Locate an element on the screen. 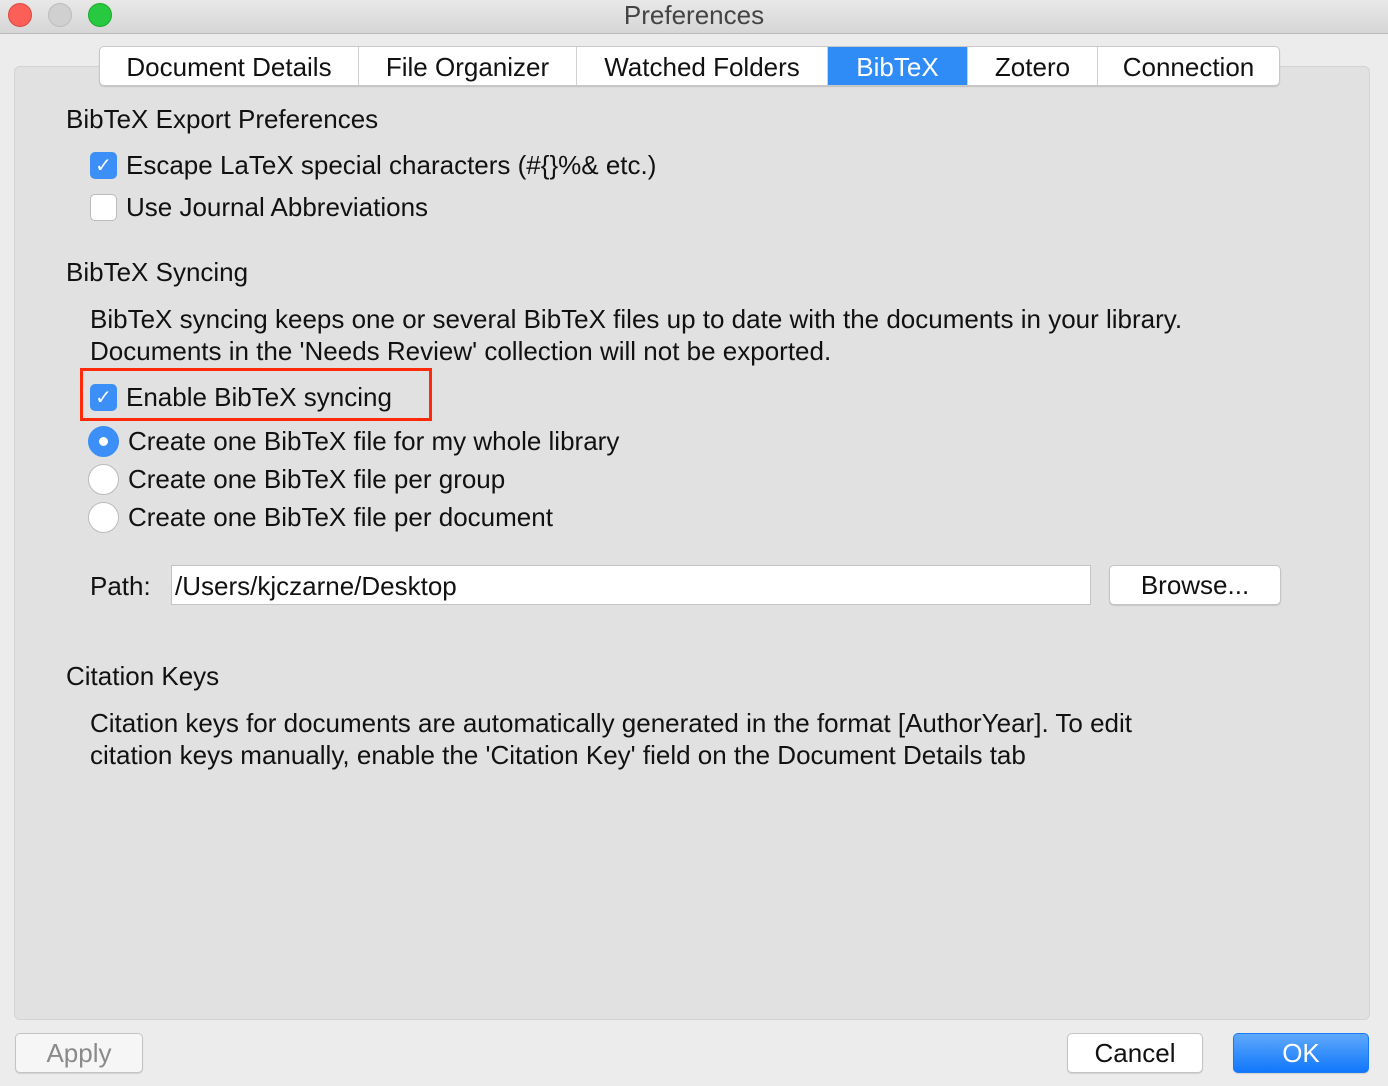 The width and height of the screenshot is (1388, 1086). radio-label: Create one BibTeX file per group is located at coordinates (317, 479).